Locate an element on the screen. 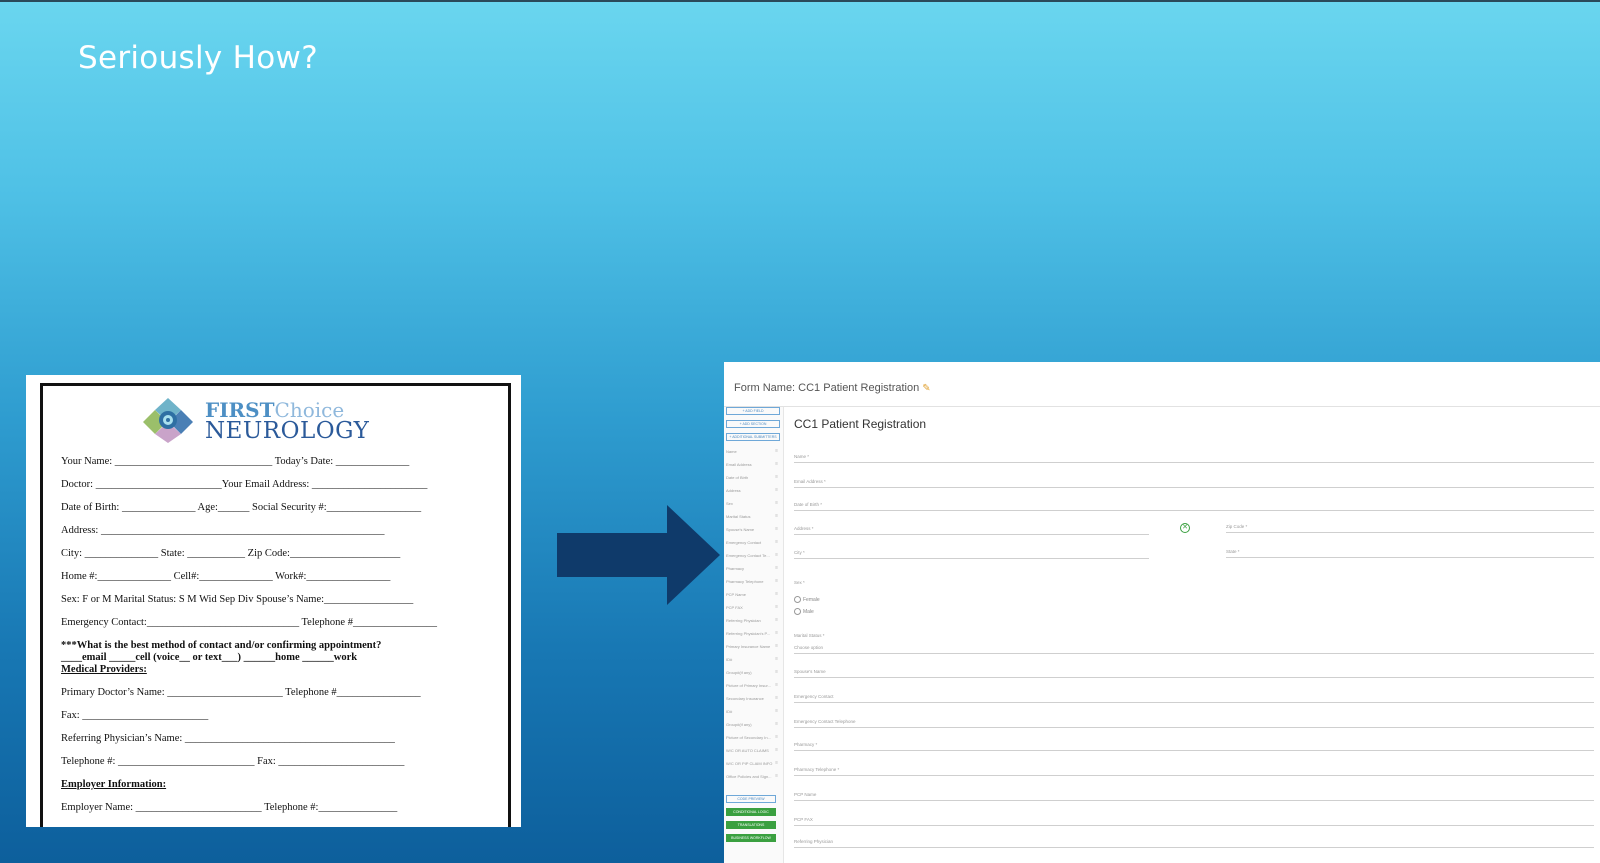 The image size is (1600, 863). sidebar-field-item: W/C OR PIP CLAIM INFO is located at coordinates (753, 763).